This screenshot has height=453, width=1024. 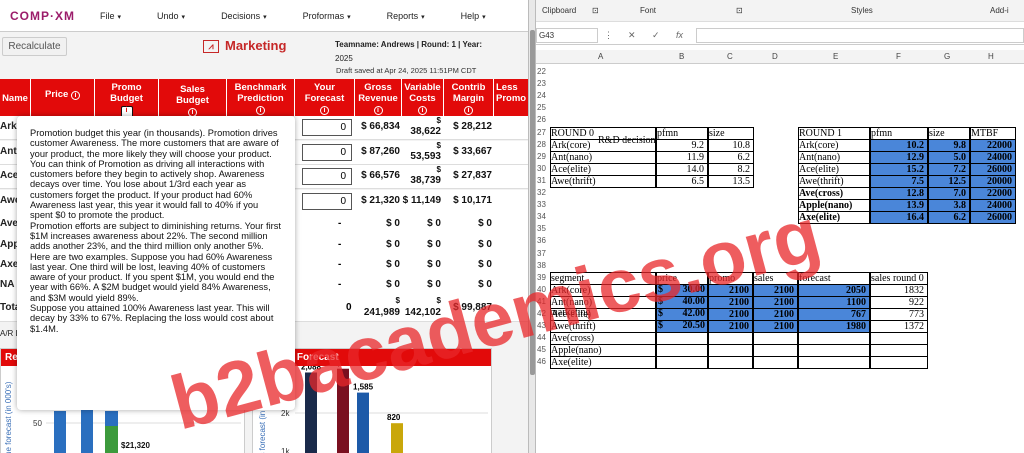 What do you see at coordinates (993, 181) in the screenshot?
I see `round1-cell: 20000` at bounding box center [993, 181].